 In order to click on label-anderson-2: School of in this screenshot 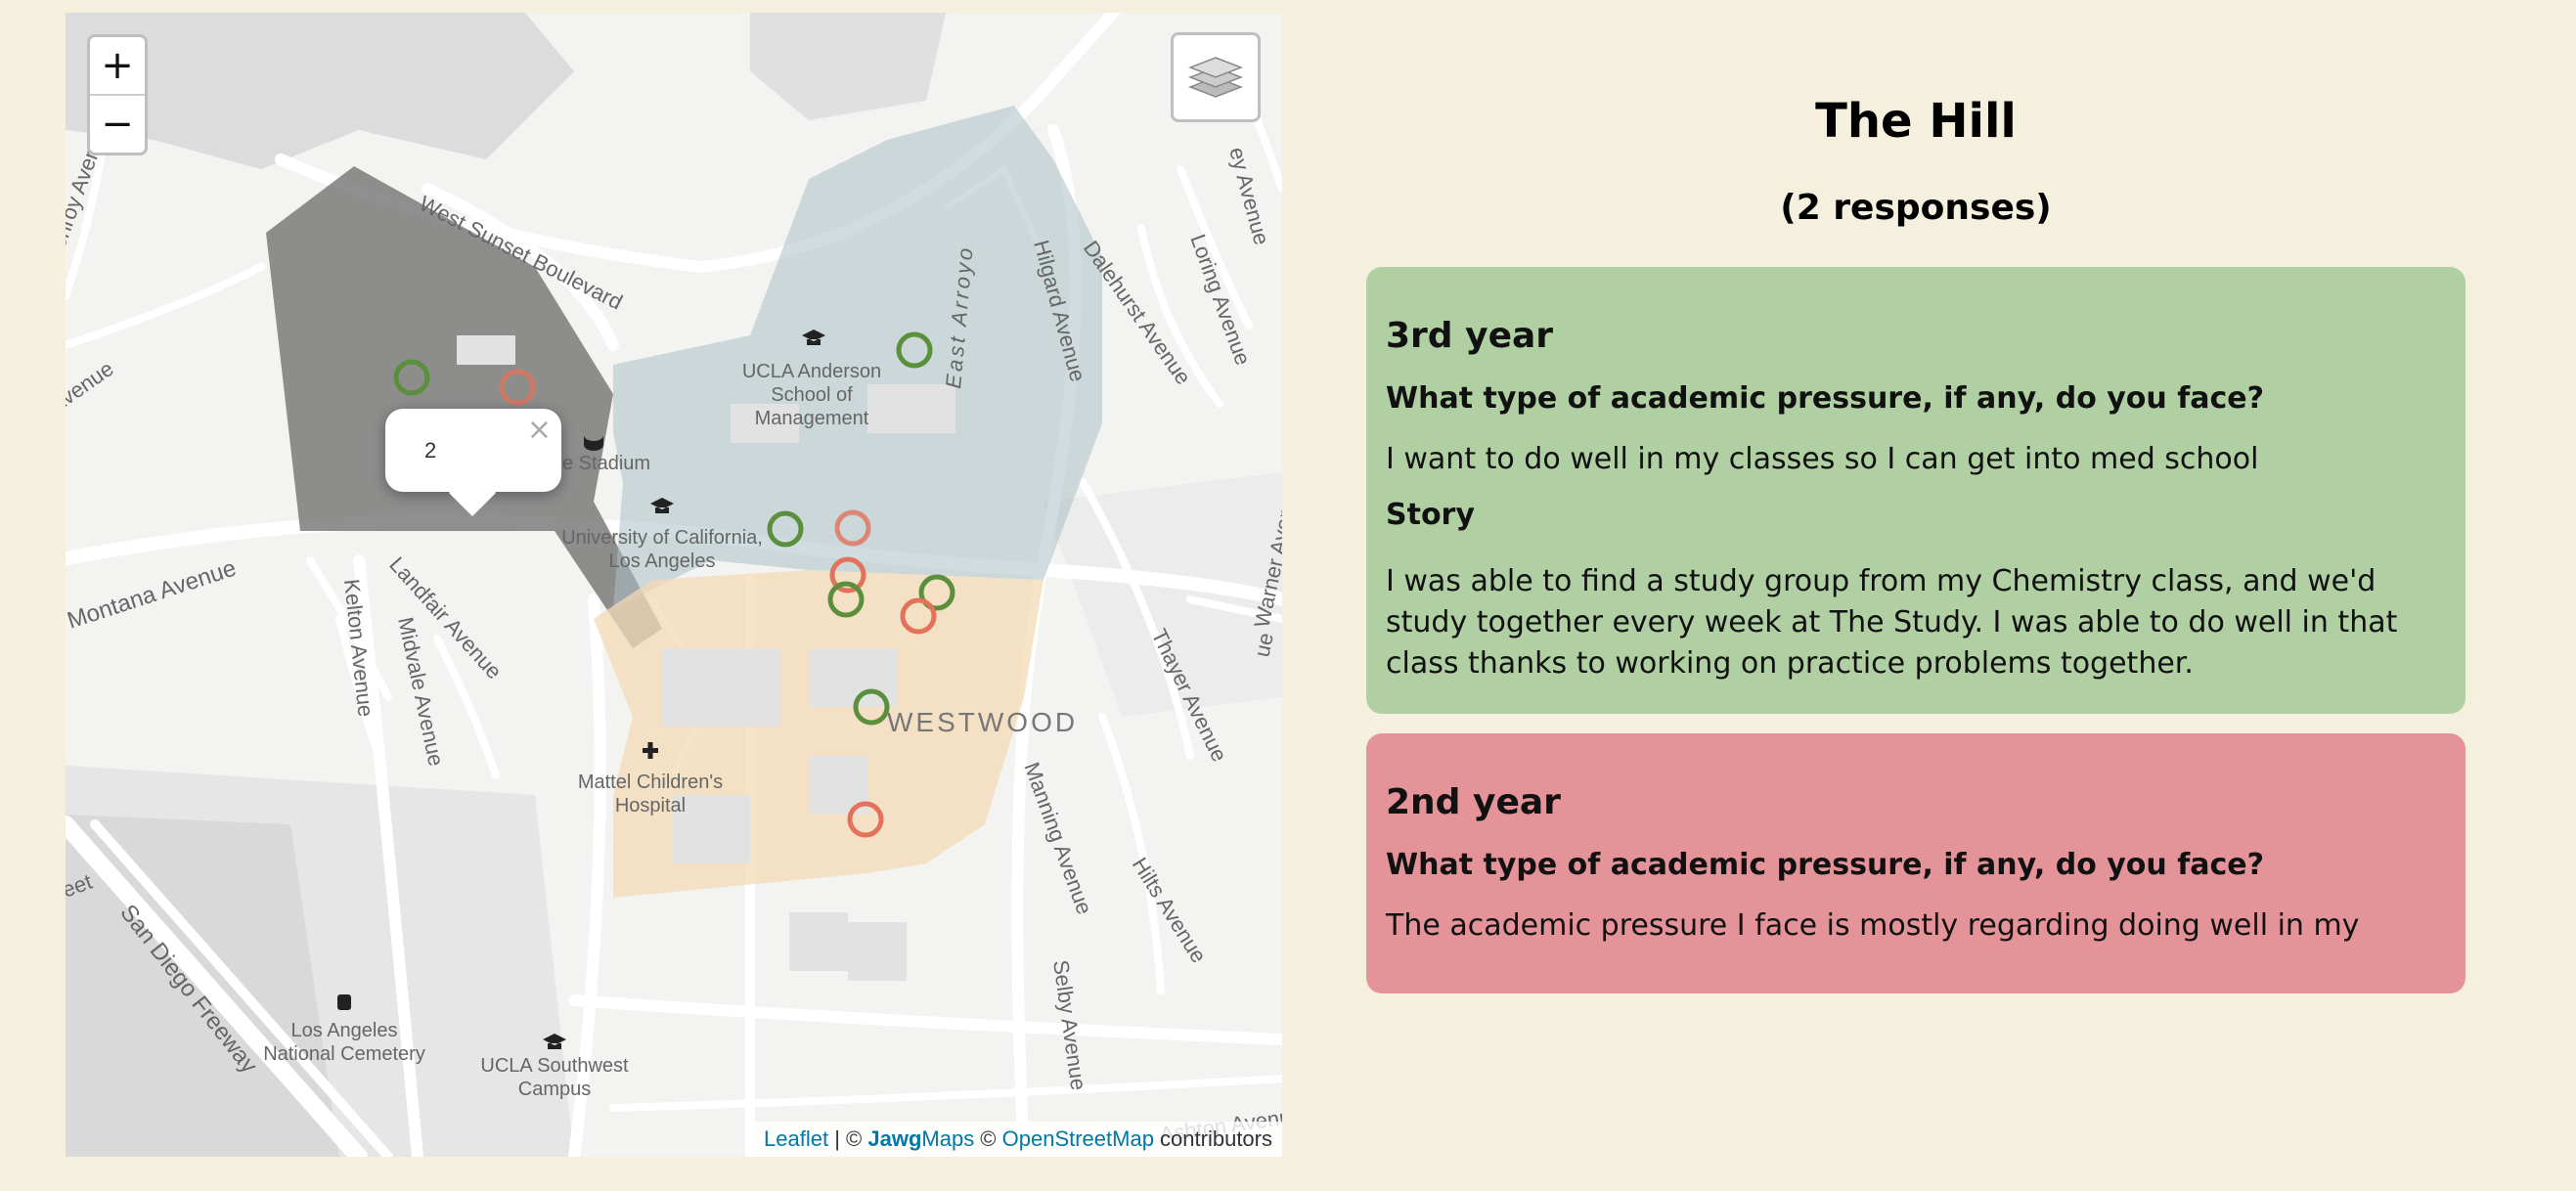, I will do `click(812, 395)`.